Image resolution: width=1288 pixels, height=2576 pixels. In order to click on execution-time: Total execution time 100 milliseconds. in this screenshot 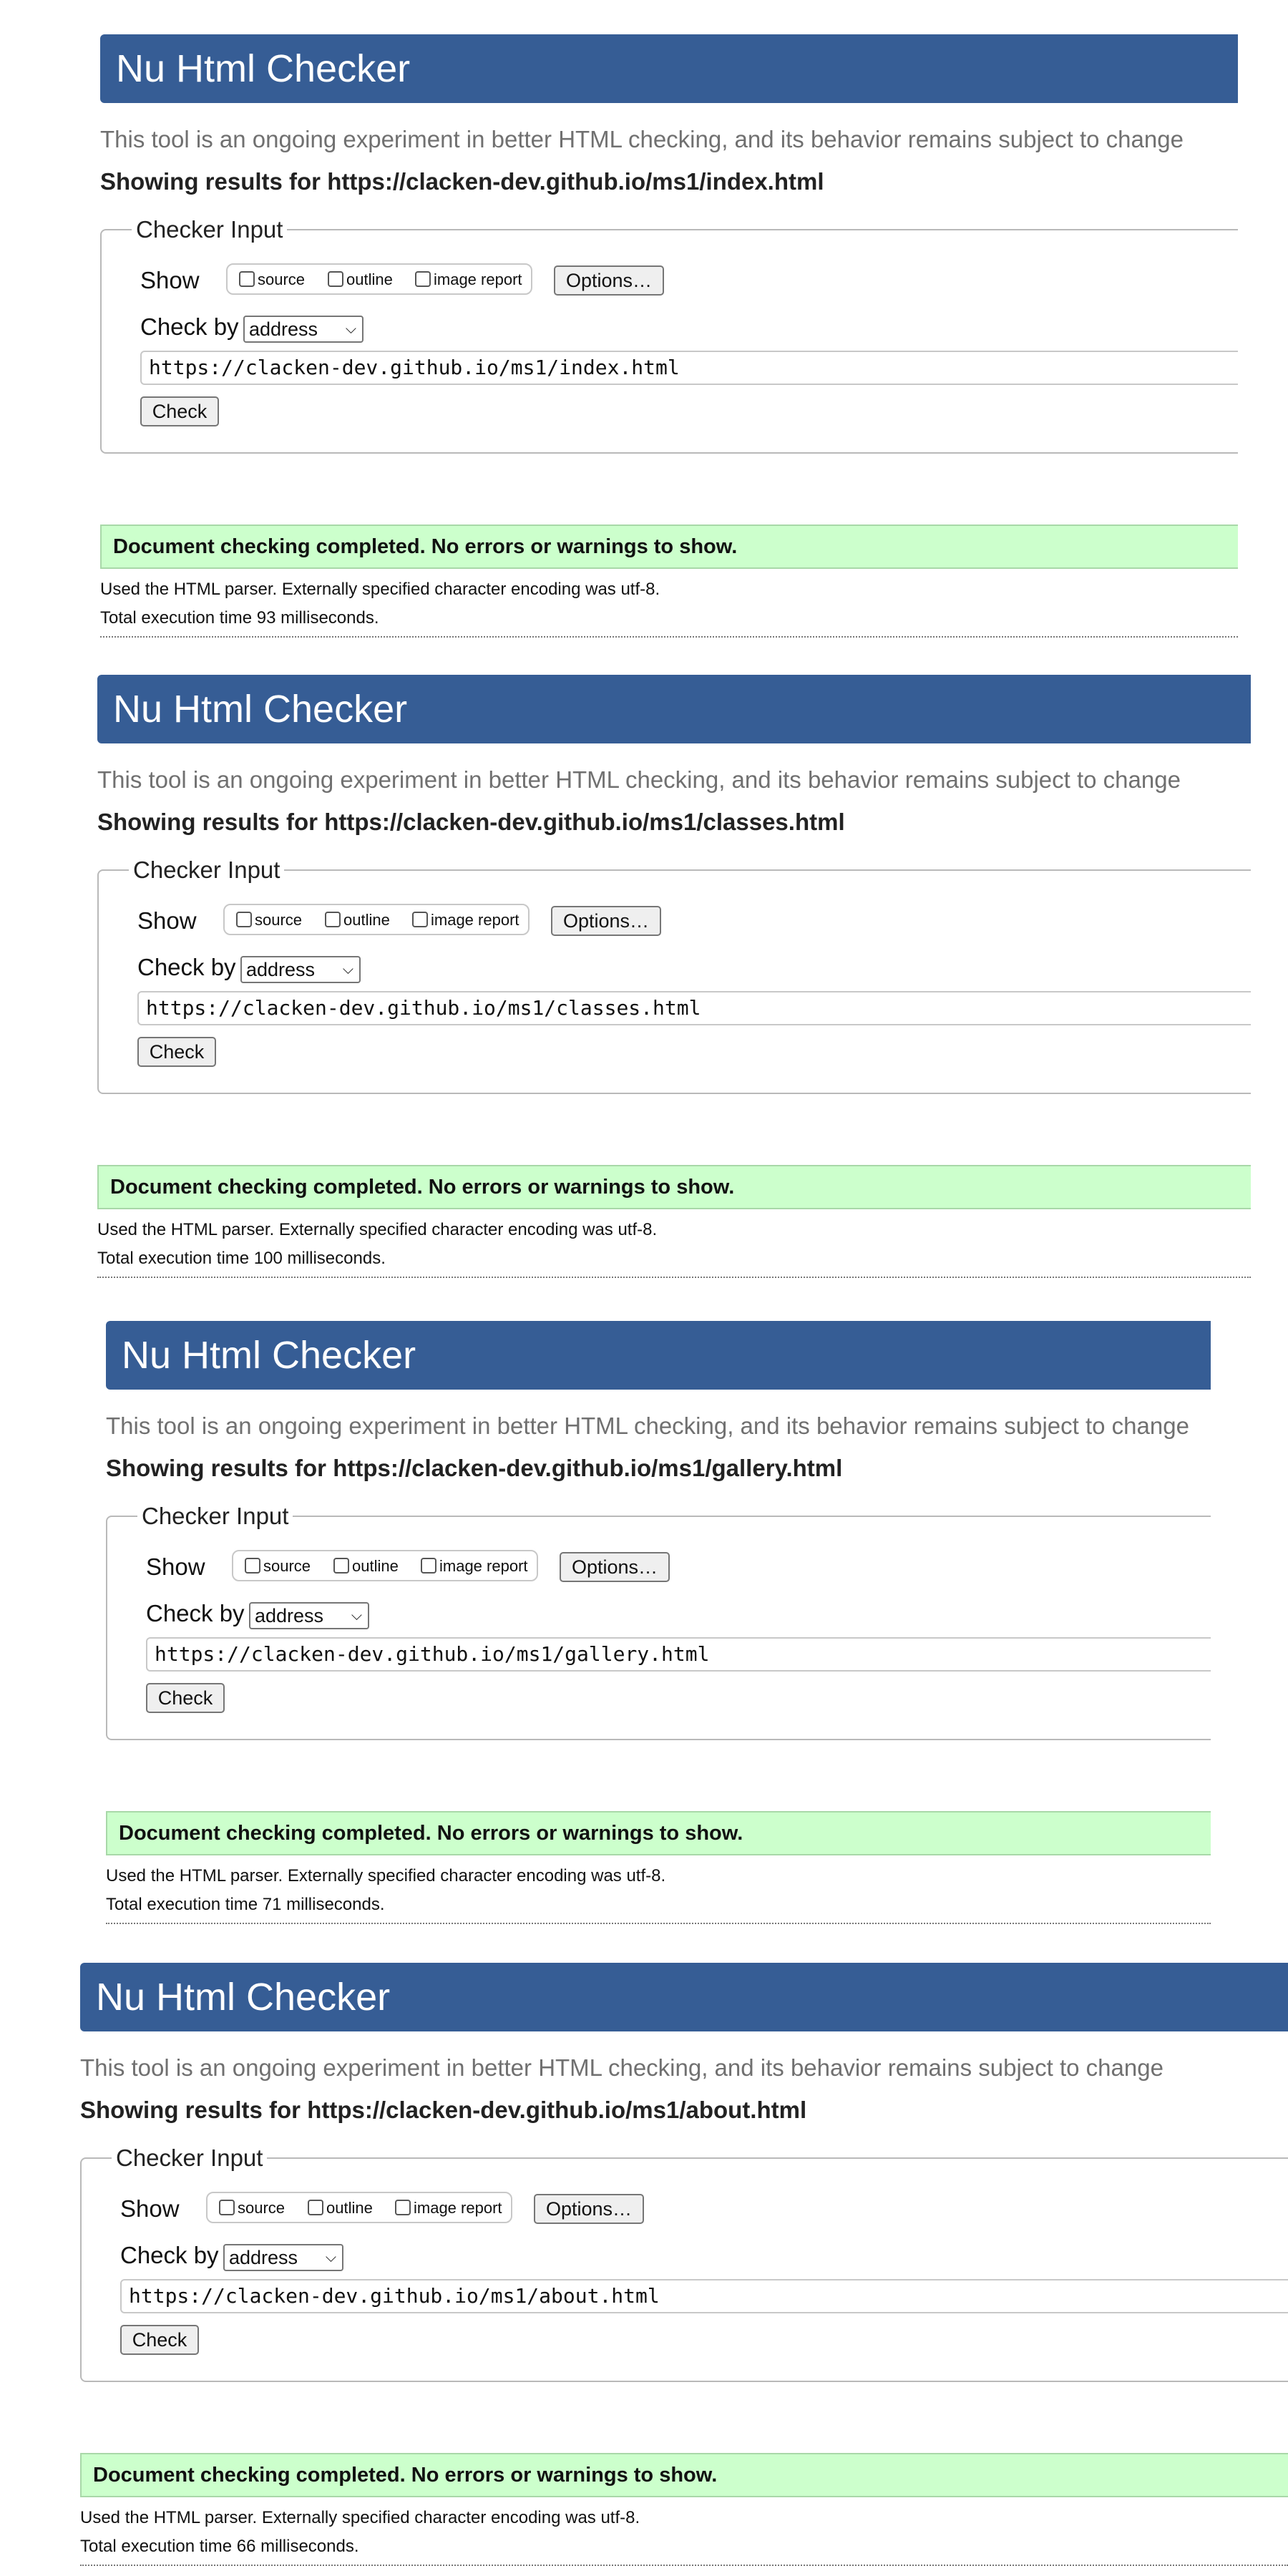, I will do `click(241, 1258)`.